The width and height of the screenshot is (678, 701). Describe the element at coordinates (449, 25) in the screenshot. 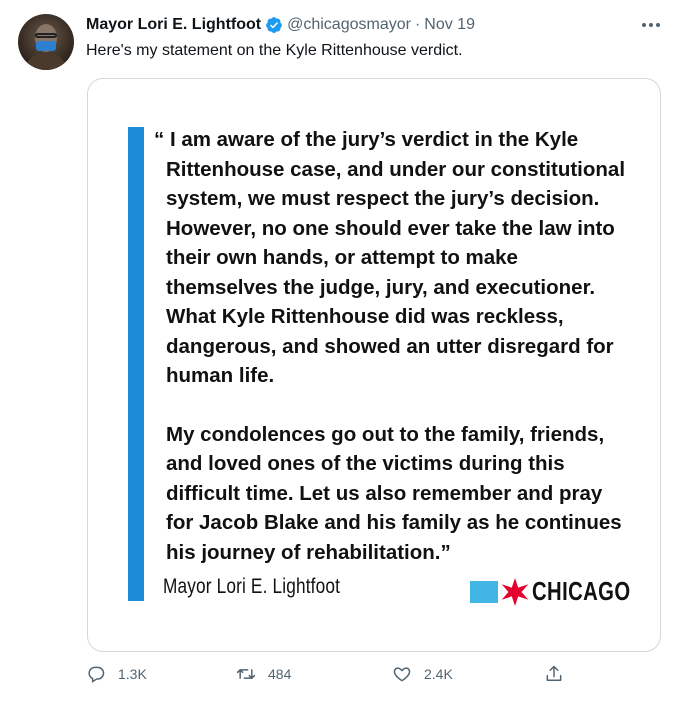

I see `tweet-timestamp: Nov 19` at that location.